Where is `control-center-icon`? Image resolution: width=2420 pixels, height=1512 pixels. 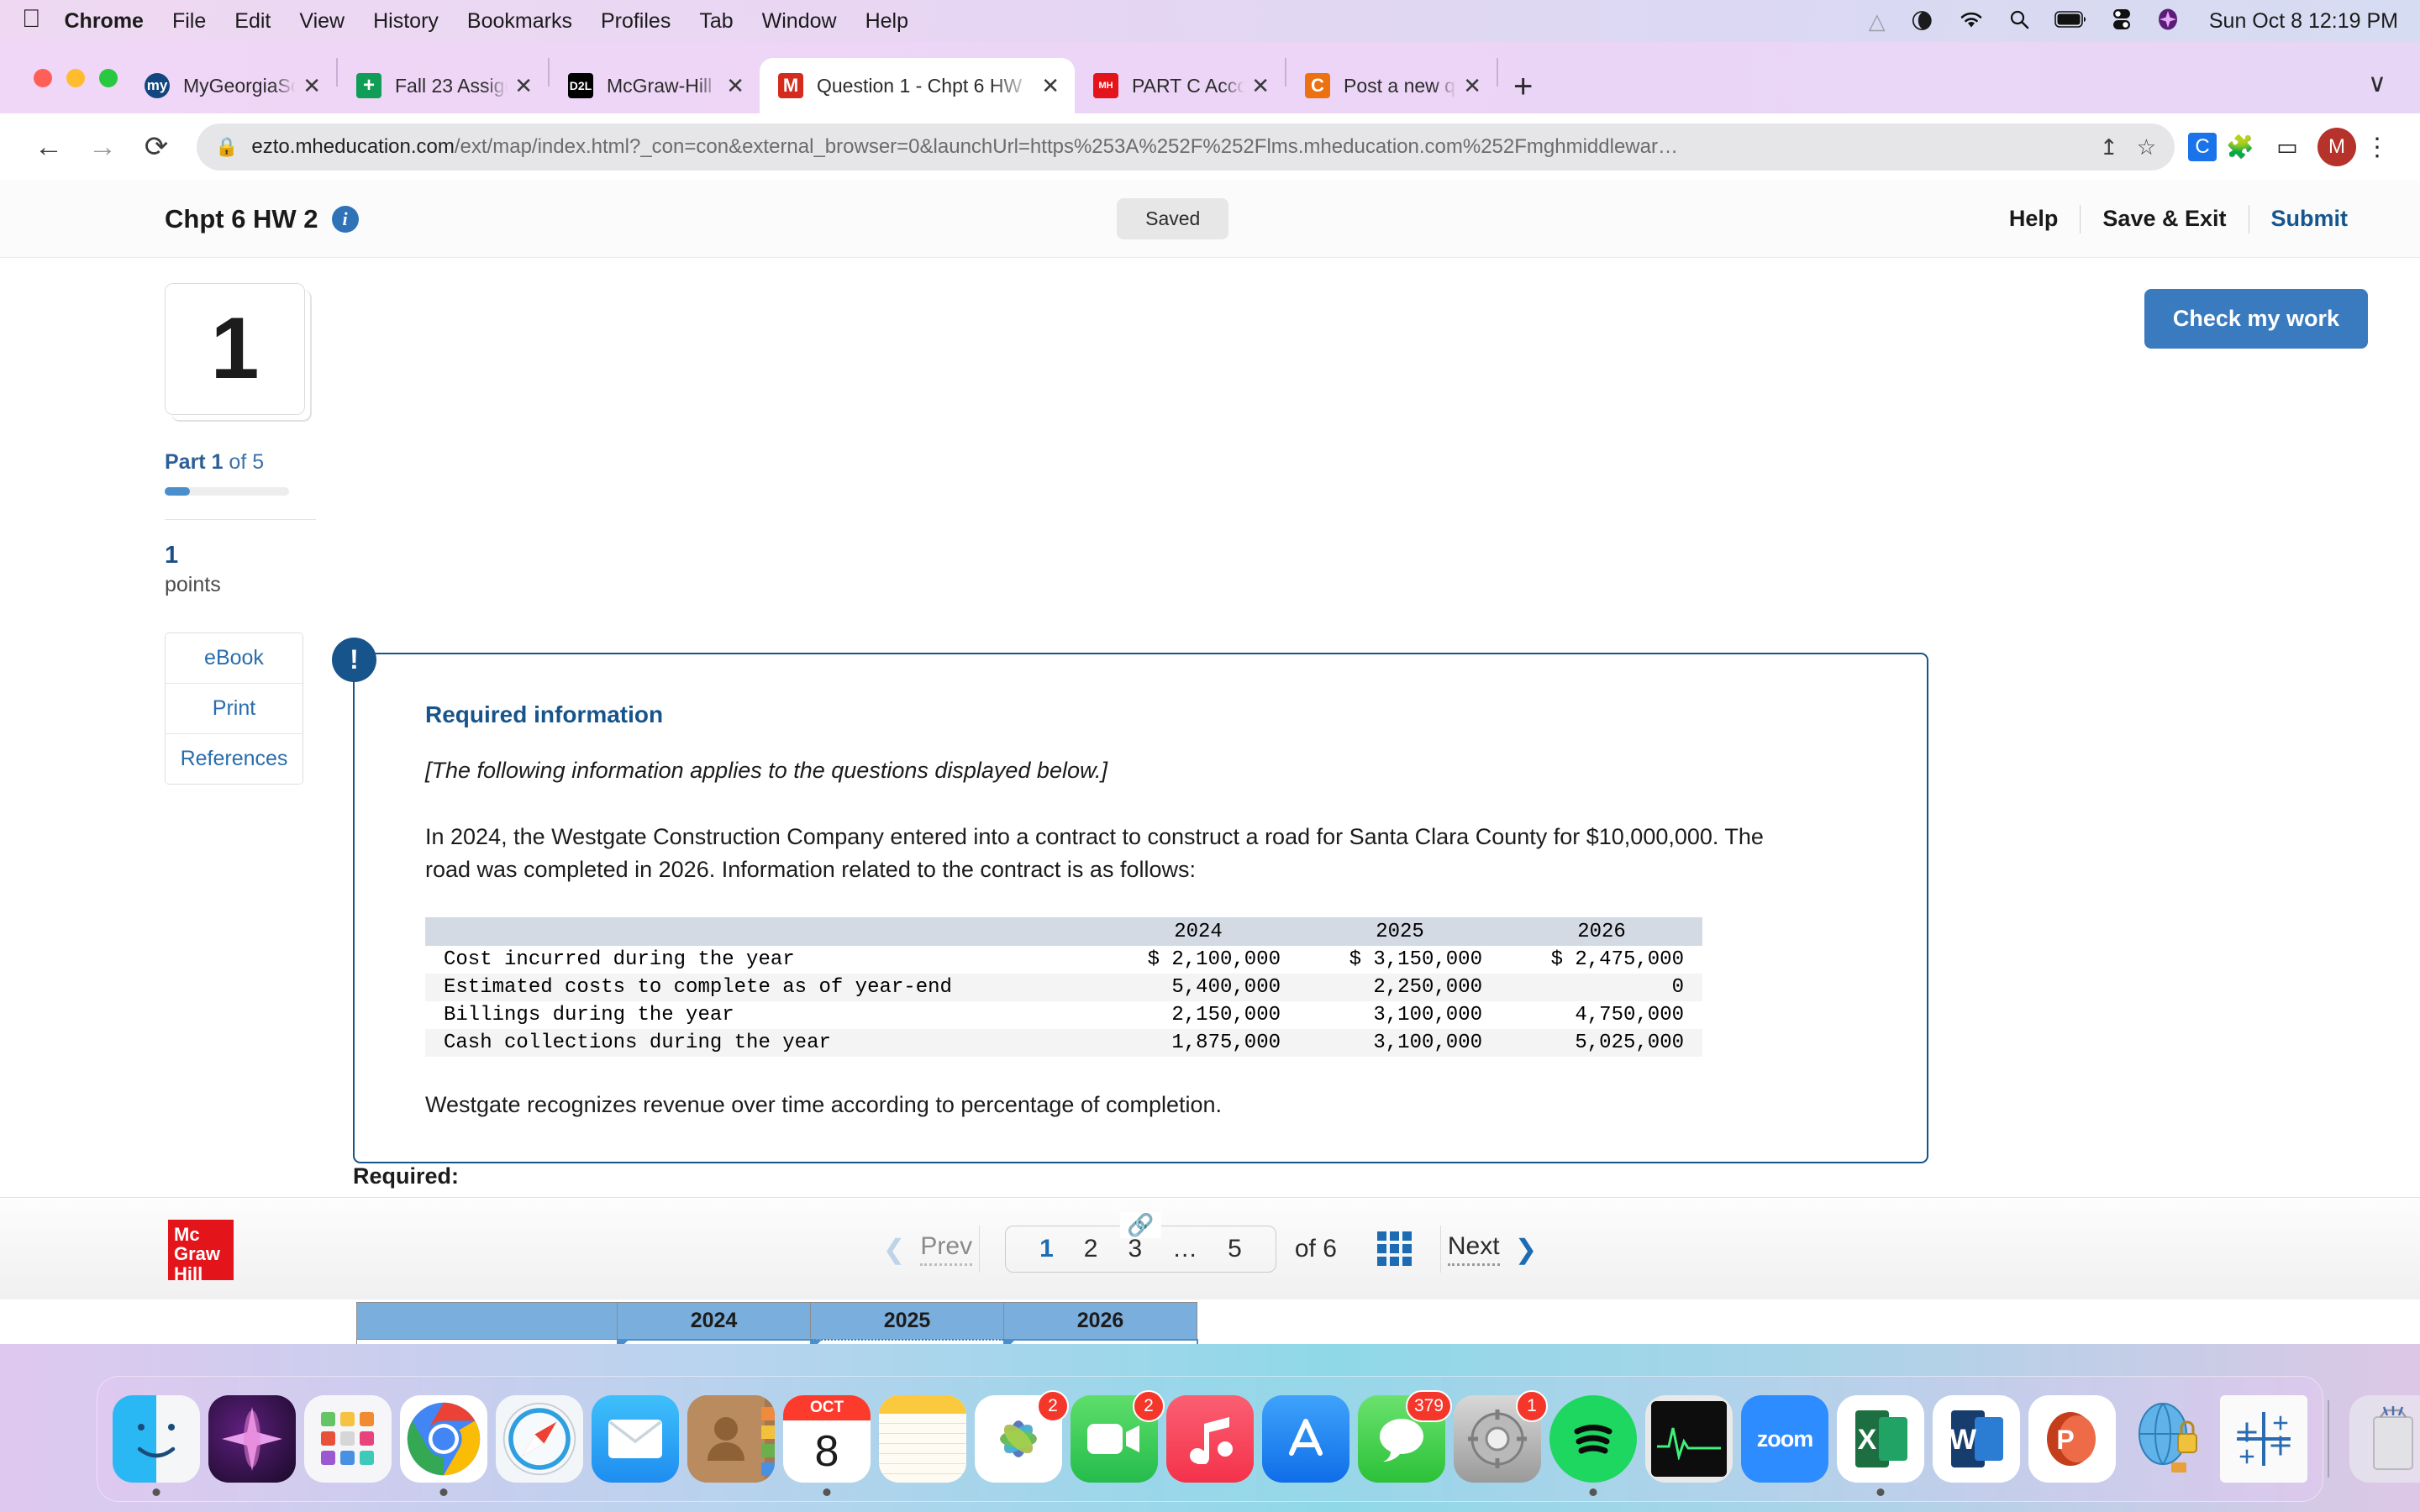
control-center-icon is located at coordinates (2122, 21).